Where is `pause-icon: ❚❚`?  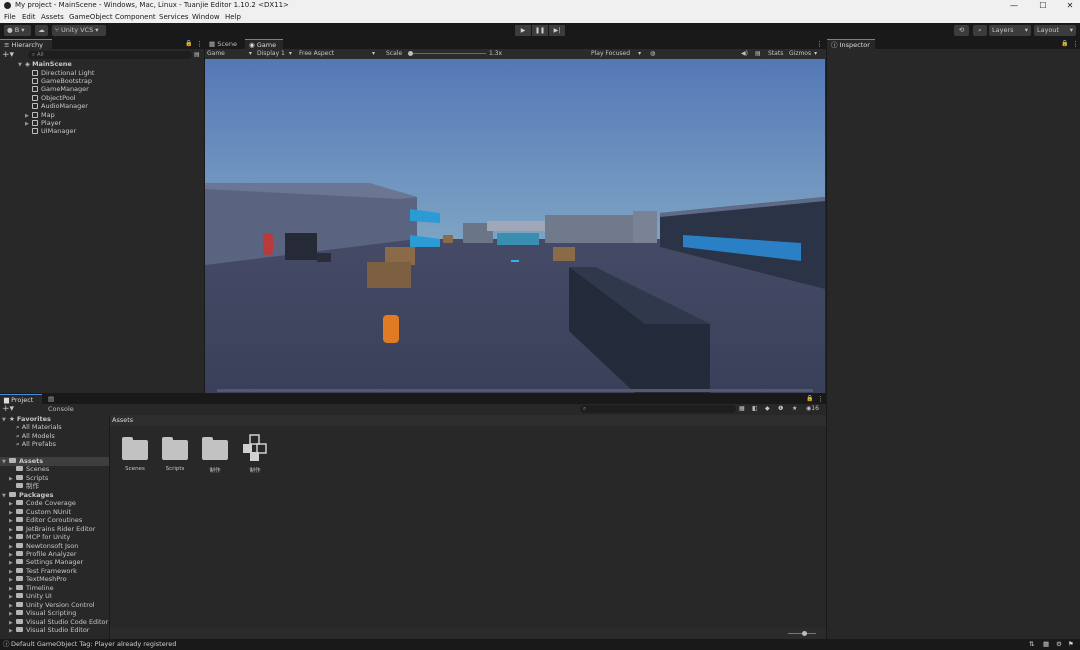
pause-icon: ❚❚ is located at coordinates (540, 30).